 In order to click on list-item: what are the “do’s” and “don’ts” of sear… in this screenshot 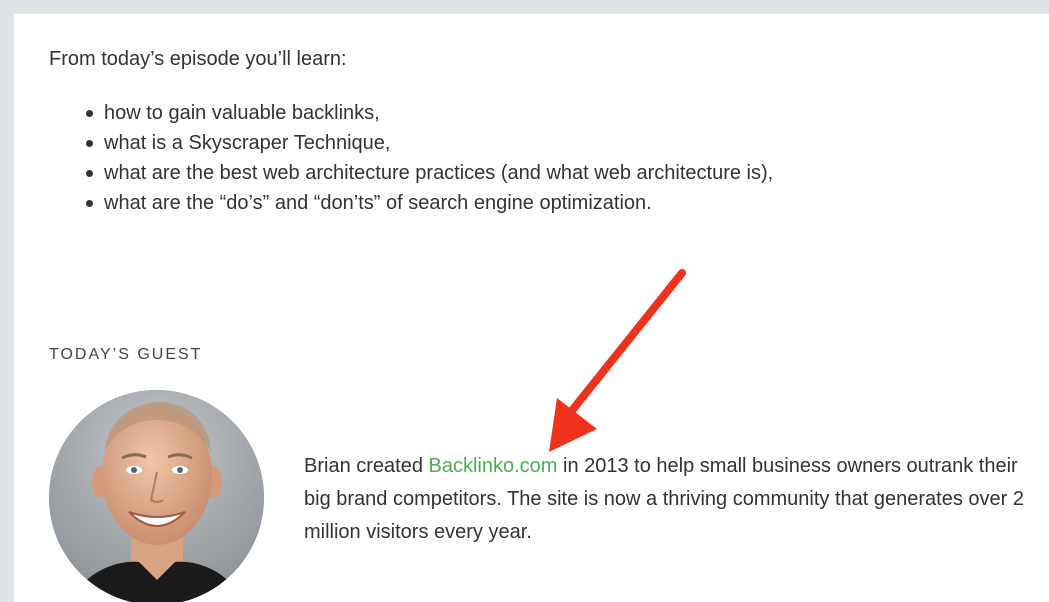, I will do `click(428, 203)`.